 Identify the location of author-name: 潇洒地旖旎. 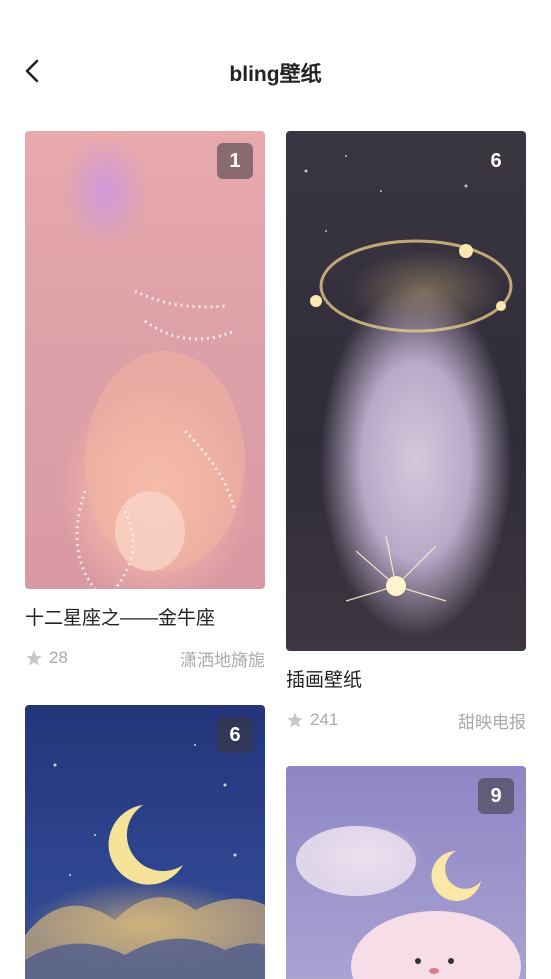
(222, 658).